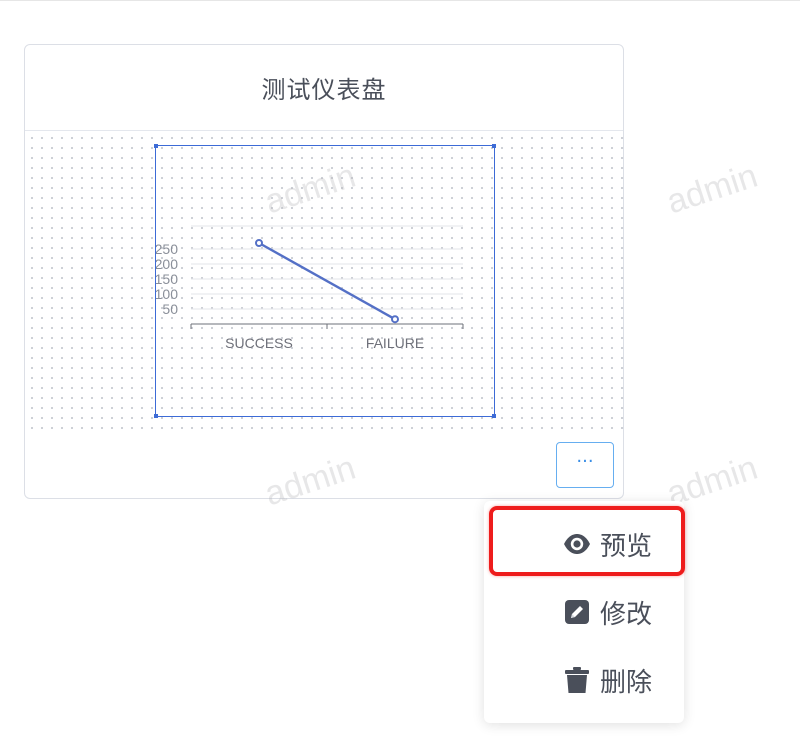  What do you see at coordinates (170, 309) in the screenshot?
I see `y-tick-label: 50` at bounding box center [170, 309].